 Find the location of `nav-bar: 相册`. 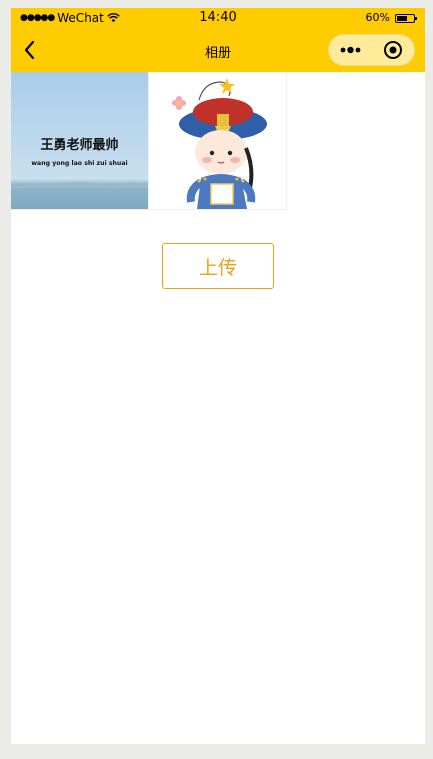

nav-bar: 相册 is located at coordinates (218, 50).